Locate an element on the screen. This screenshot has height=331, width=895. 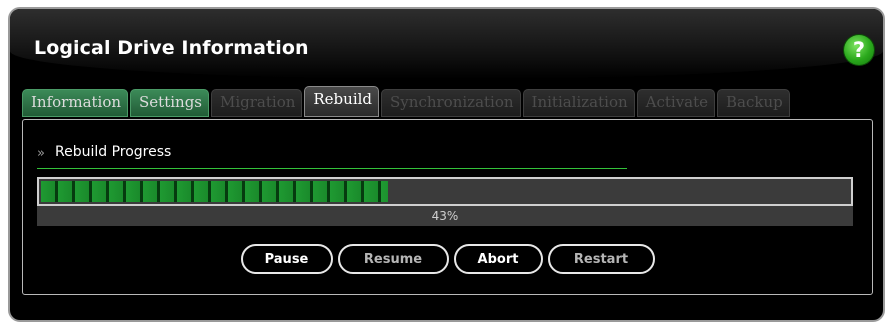
pause-button: Pause is located at coordinates (286, 259).